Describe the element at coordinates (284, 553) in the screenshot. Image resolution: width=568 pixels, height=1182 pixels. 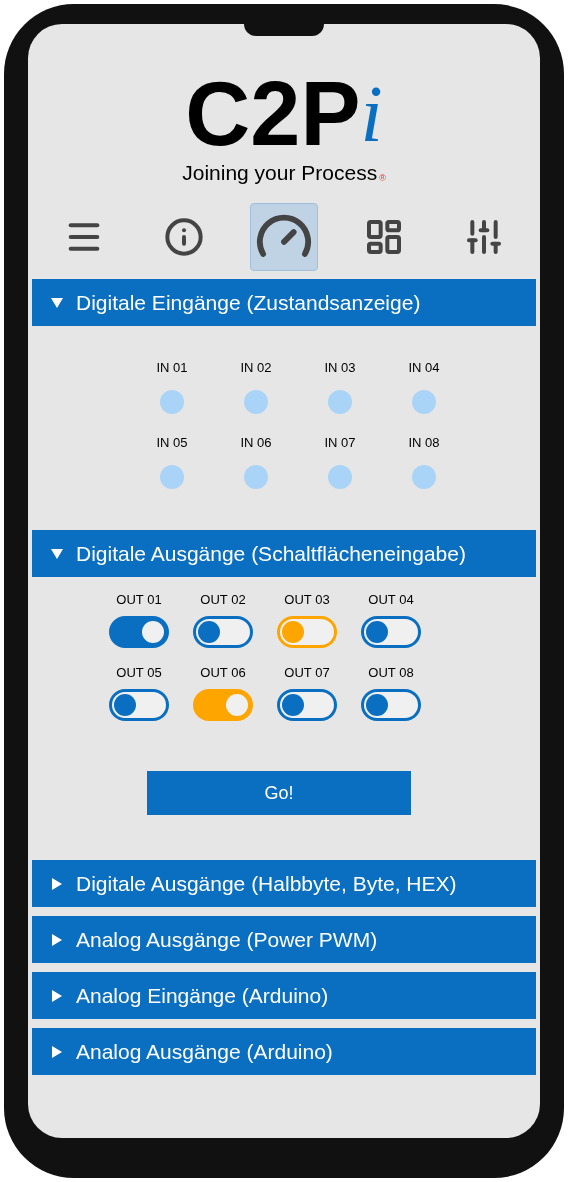
I see `section-header: Digitale Ausgänge (Schaltflächeneingabe)` at that location.